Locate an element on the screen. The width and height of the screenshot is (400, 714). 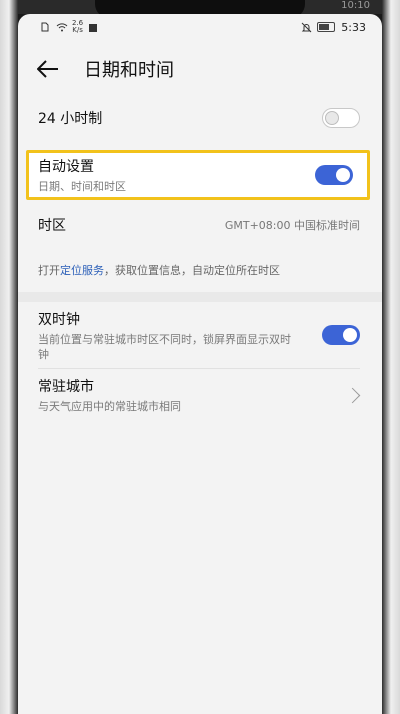
toggle-auto is located at coordinates (334, 175).